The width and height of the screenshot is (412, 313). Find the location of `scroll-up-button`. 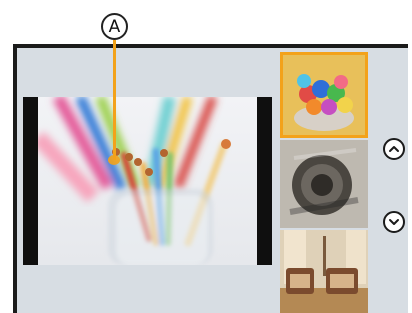

scroll-up-button is located at coordinates (394, 149).